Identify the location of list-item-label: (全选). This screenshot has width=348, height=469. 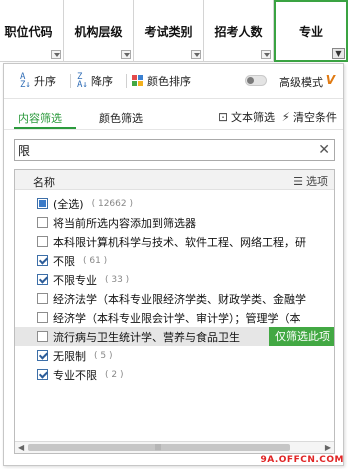
(68, 204).